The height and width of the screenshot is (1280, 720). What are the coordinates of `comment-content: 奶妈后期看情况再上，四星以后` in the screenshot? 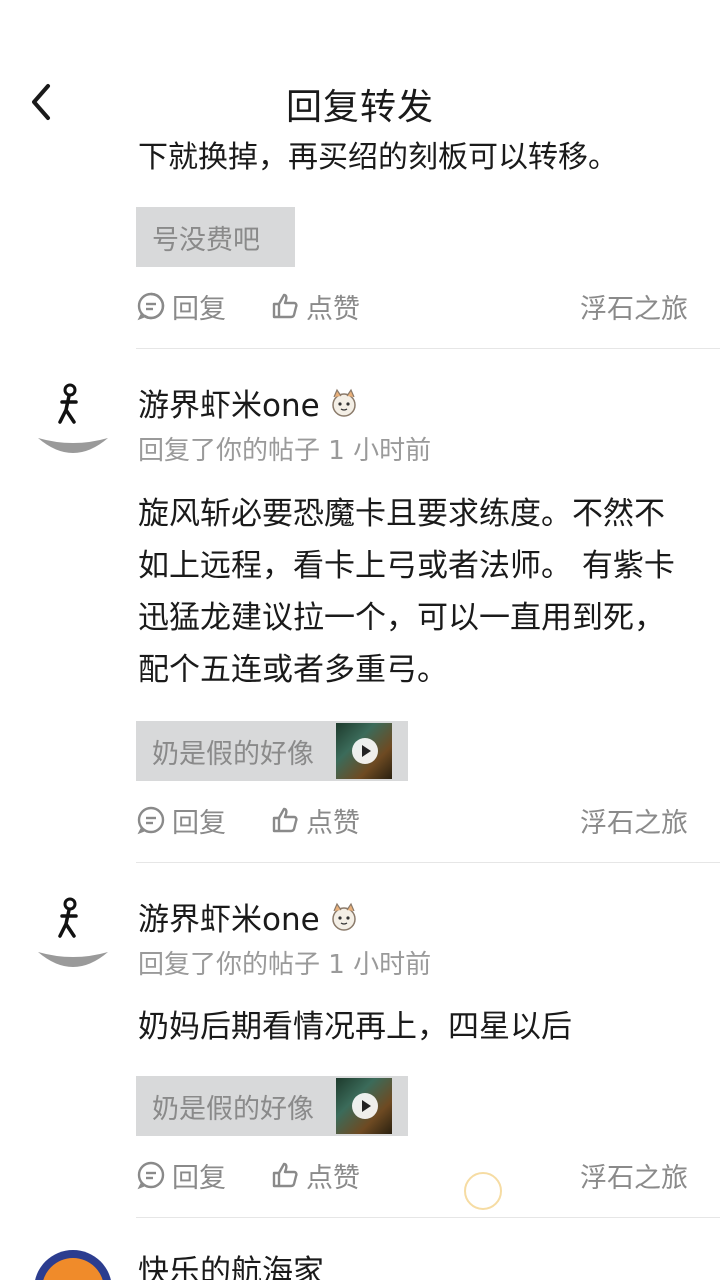 It's located at (355, 1027).